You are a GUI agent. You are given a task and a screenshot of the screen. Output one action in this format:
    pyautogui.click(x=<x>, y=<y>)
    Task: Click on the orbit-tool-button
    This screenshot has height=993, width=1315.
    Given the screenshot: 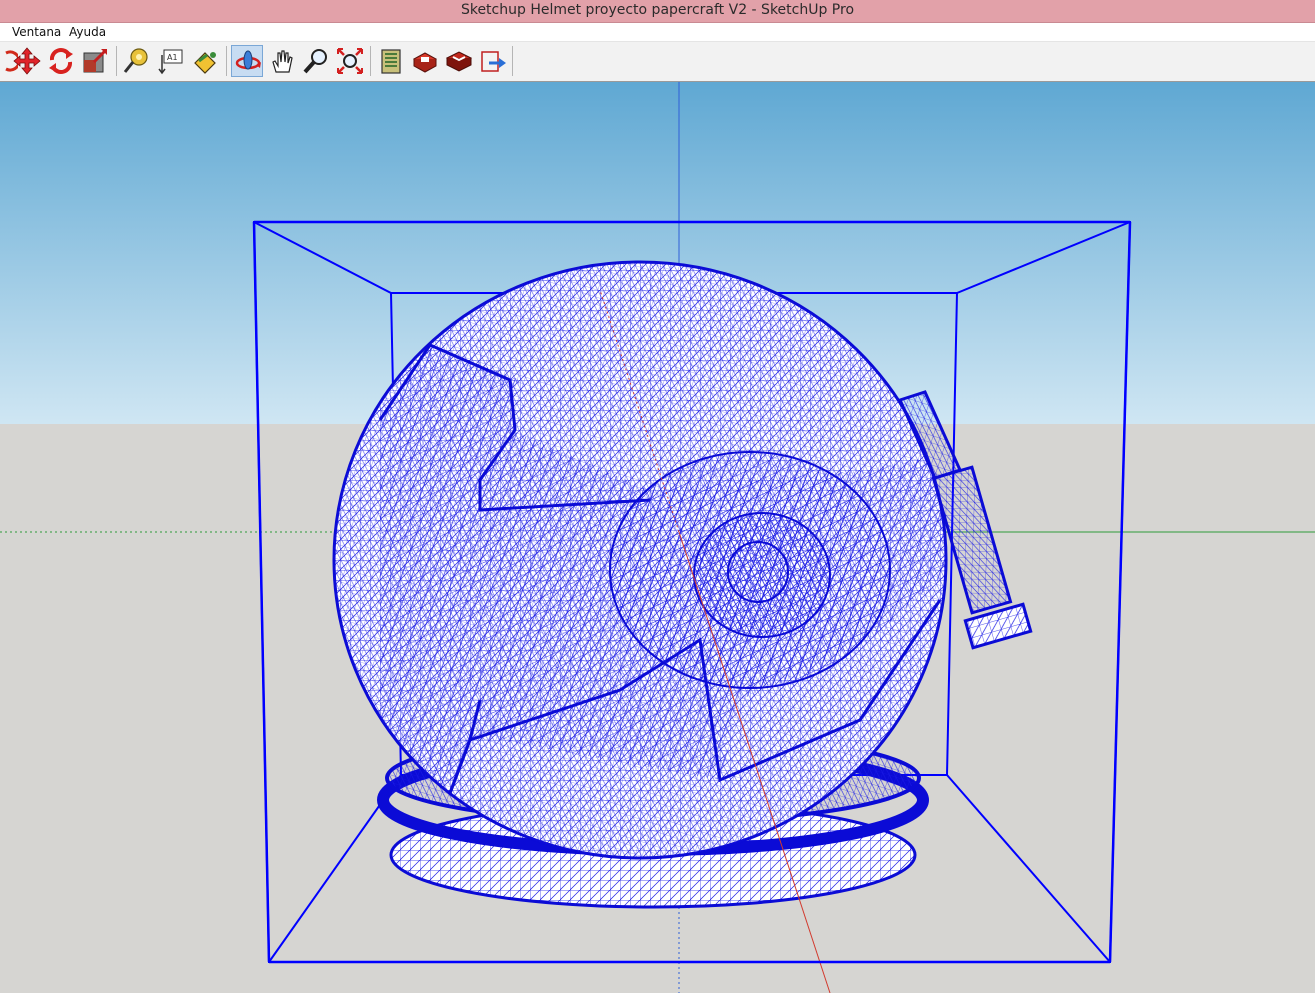 What is the action you would take?
    pyautogui.click(x=247, y=61)
    